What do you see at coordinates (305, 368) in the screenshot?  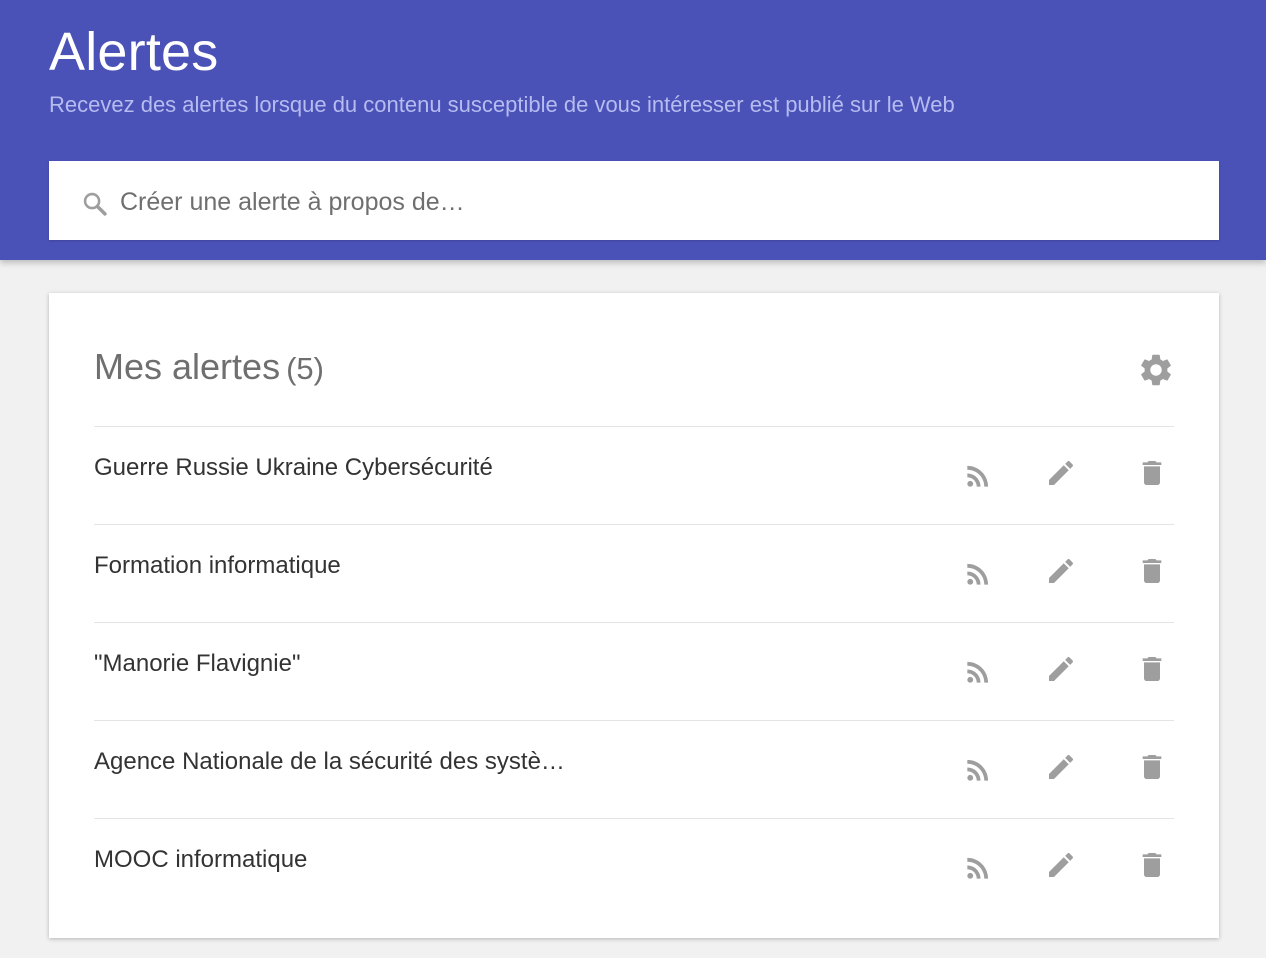 I see `alerts-count: (5)` at bounding box center [305, 368].